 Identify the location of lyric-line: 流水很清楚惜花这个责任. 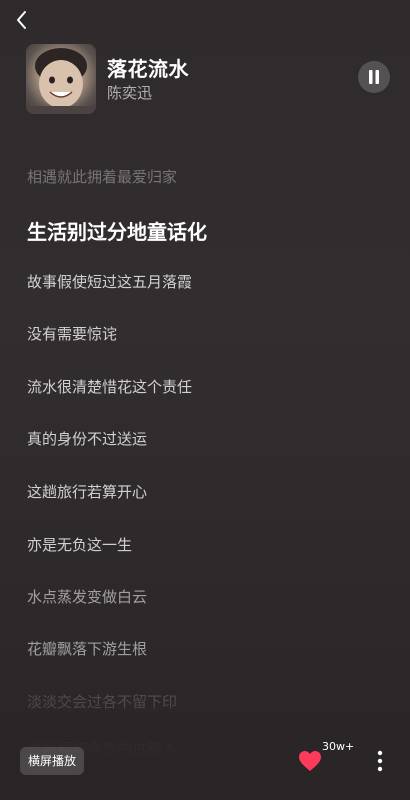
(109, 386).